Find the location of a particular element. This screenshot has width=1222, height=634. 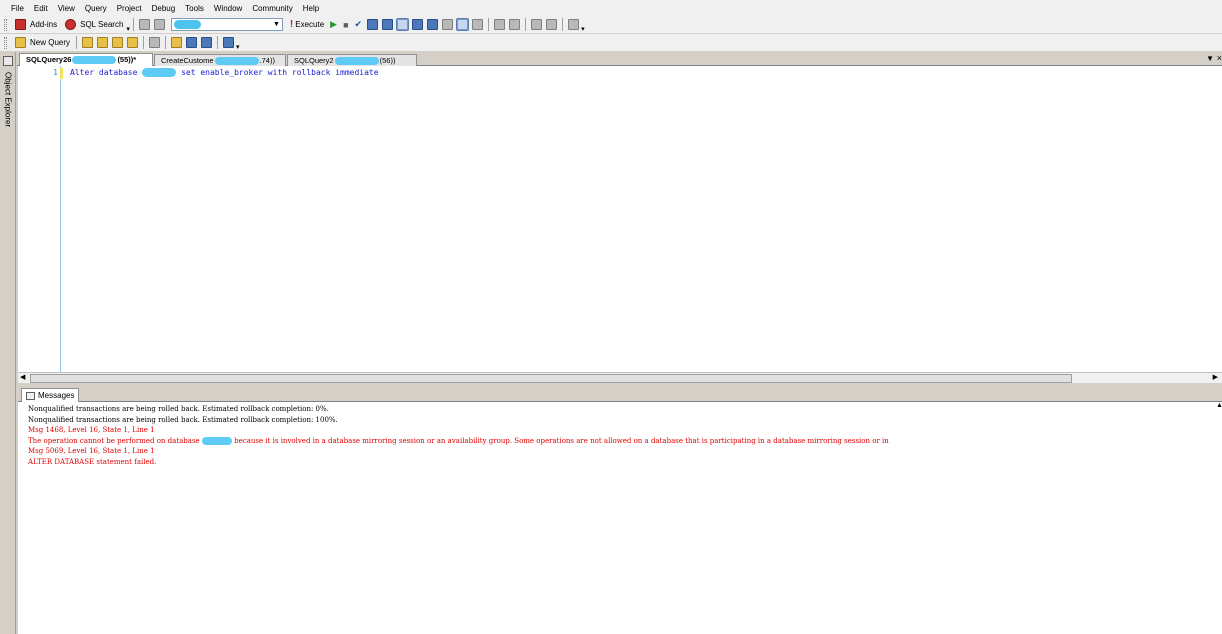

object-explorer-tab: Object Explorer is located at coordinates (8, 110).